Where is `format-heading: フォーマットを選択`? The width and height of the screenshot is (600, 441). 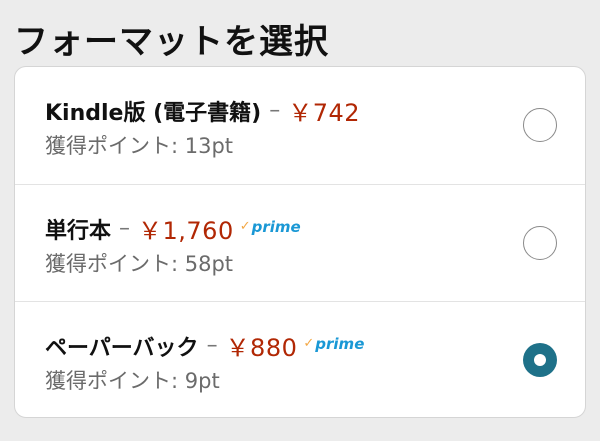
format-heading: フォーマットを選択 is located at coordinates (171, 42).